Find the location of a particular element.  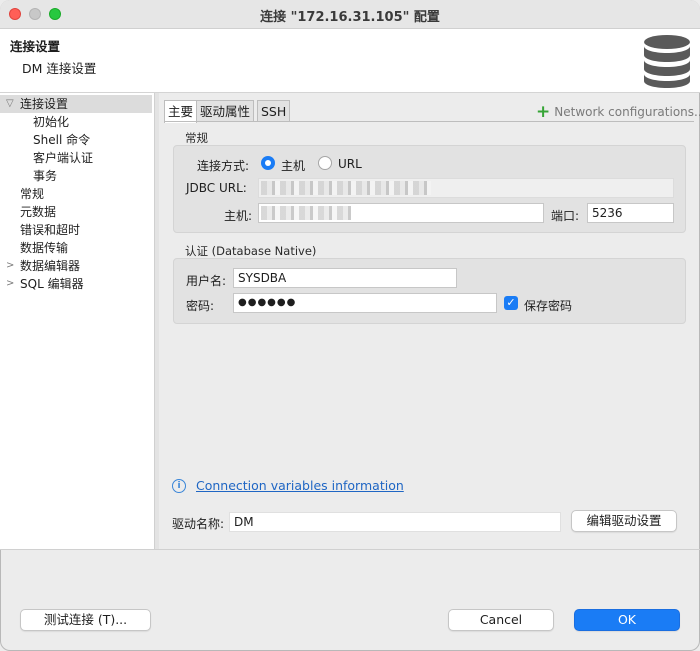

info-icon: i is located at coordinates (179, 486).